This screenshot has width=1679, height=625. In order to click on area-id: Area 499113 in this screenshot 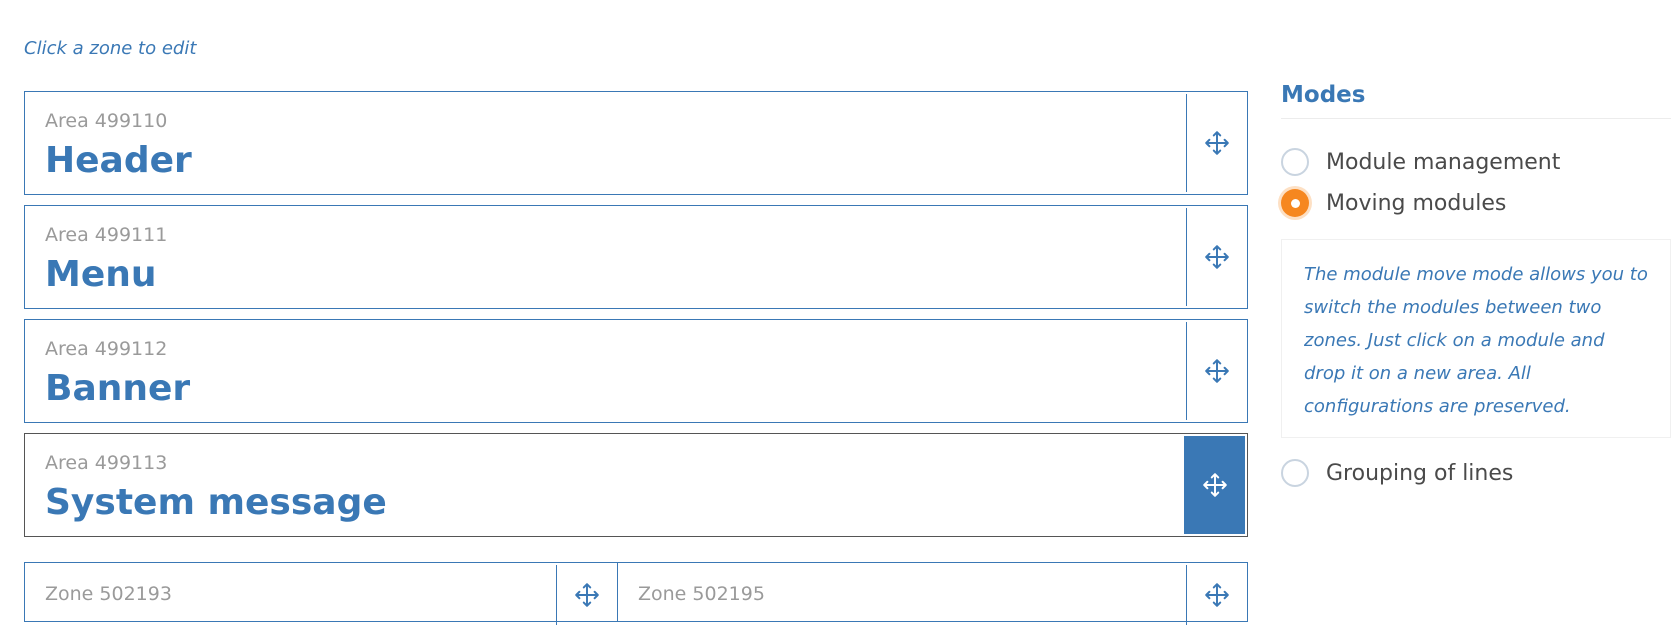, I will do `click(106, 463)`.